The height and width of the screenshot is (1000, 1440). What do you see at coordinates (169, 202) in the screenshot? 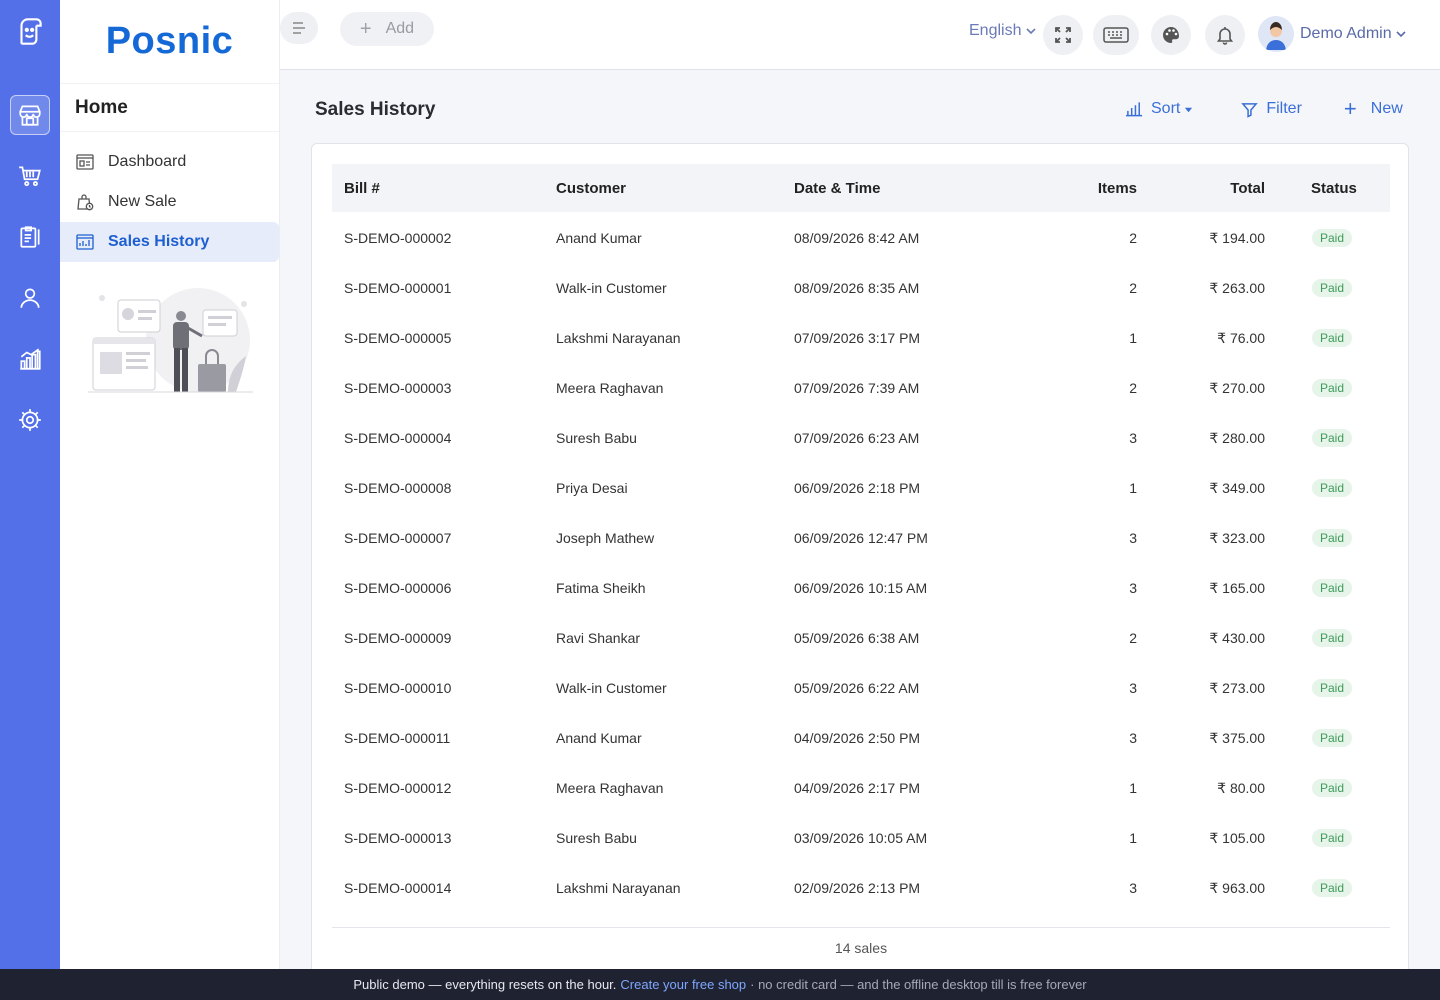
I see `sidebar-item-new-sale: New Sale` at bounding box center [169, 202].